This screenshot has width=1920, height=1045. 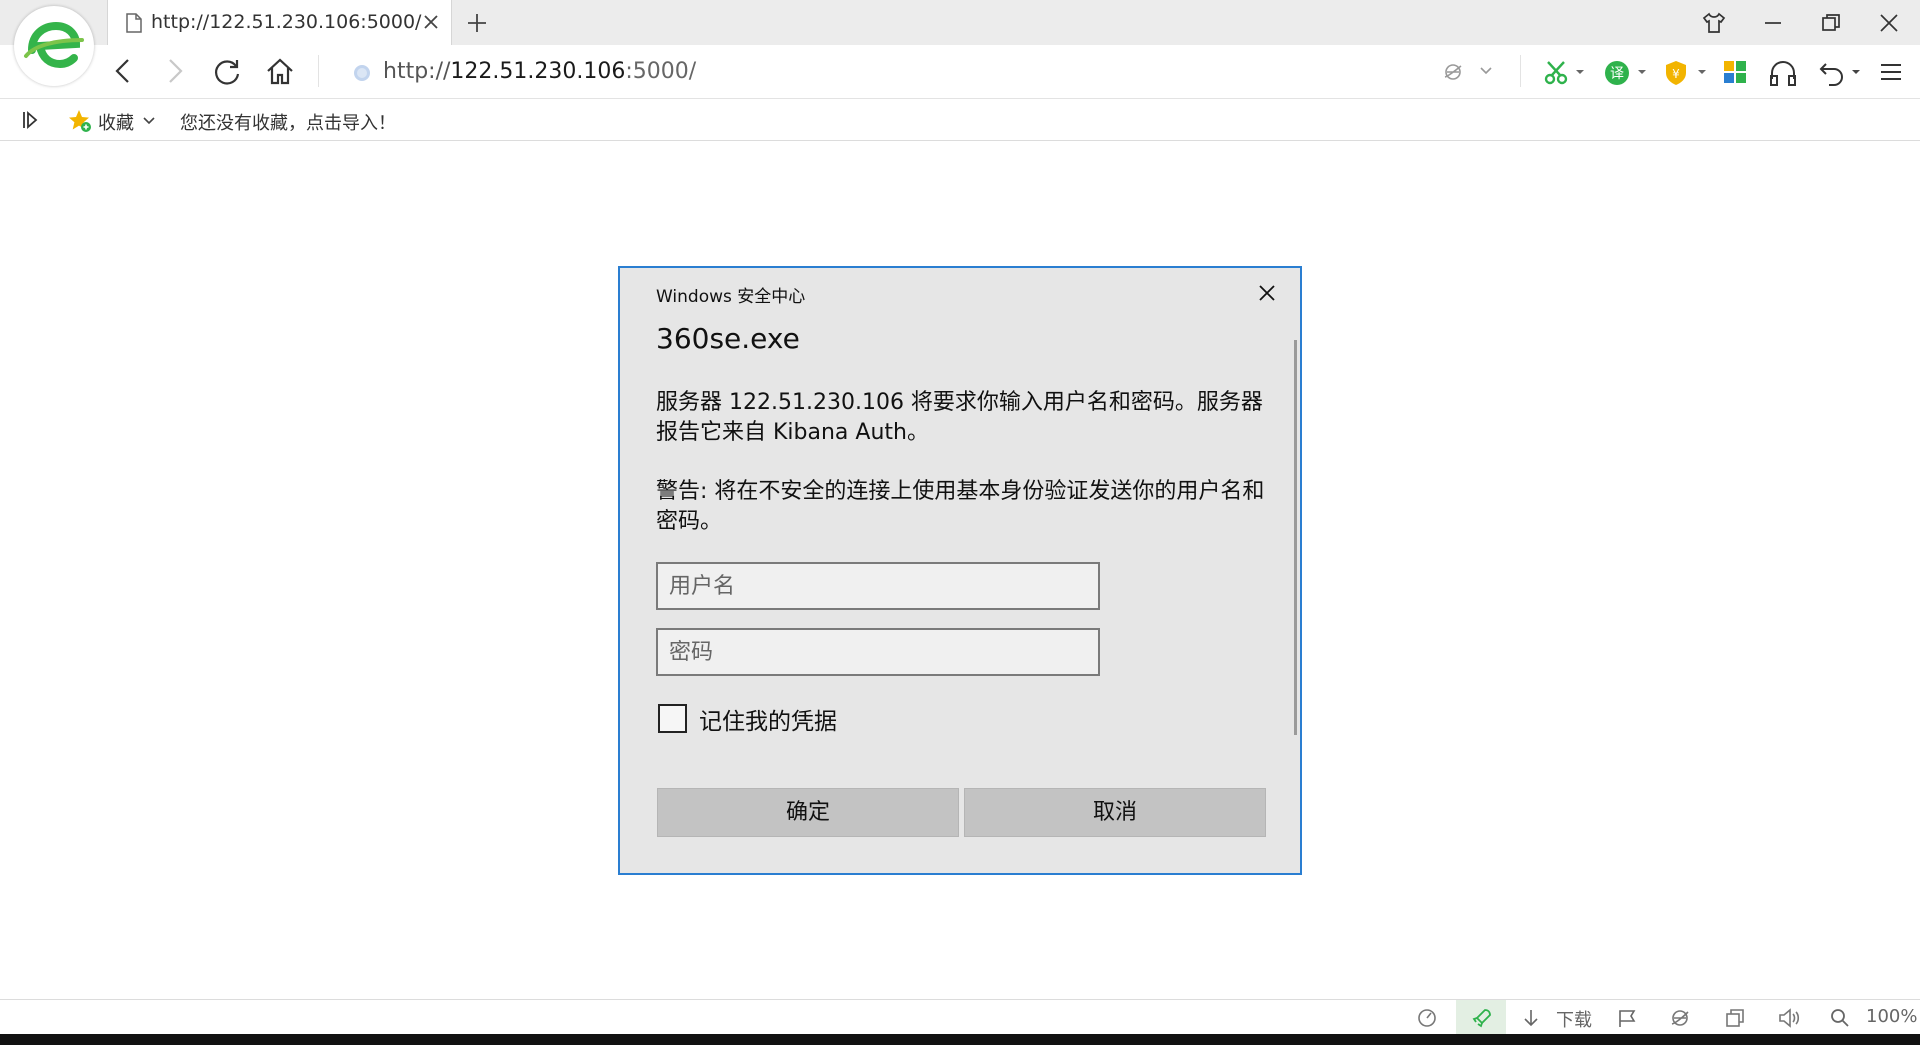 I want to click on screenshot-scissors-icon, so click(x=1557, y=73).